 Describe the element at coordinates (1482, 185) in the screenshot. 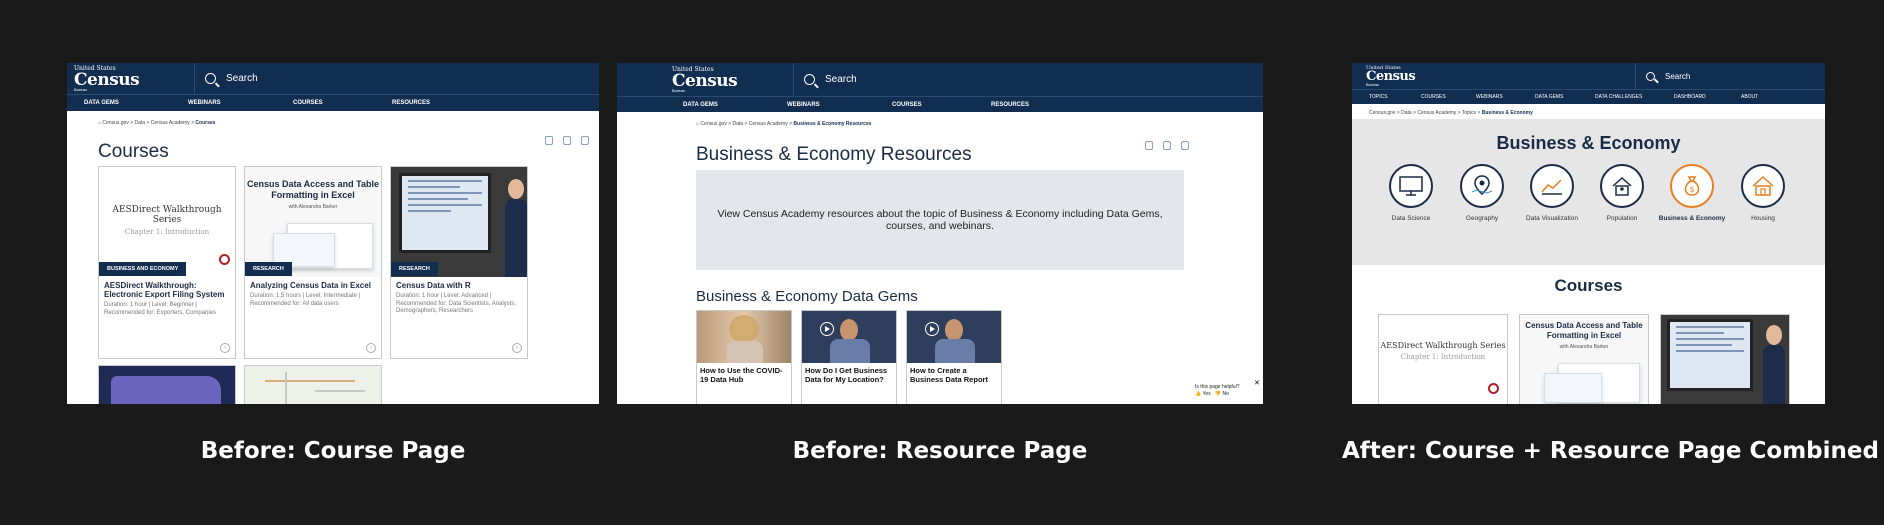

I see `map-pin-icon` at that location.